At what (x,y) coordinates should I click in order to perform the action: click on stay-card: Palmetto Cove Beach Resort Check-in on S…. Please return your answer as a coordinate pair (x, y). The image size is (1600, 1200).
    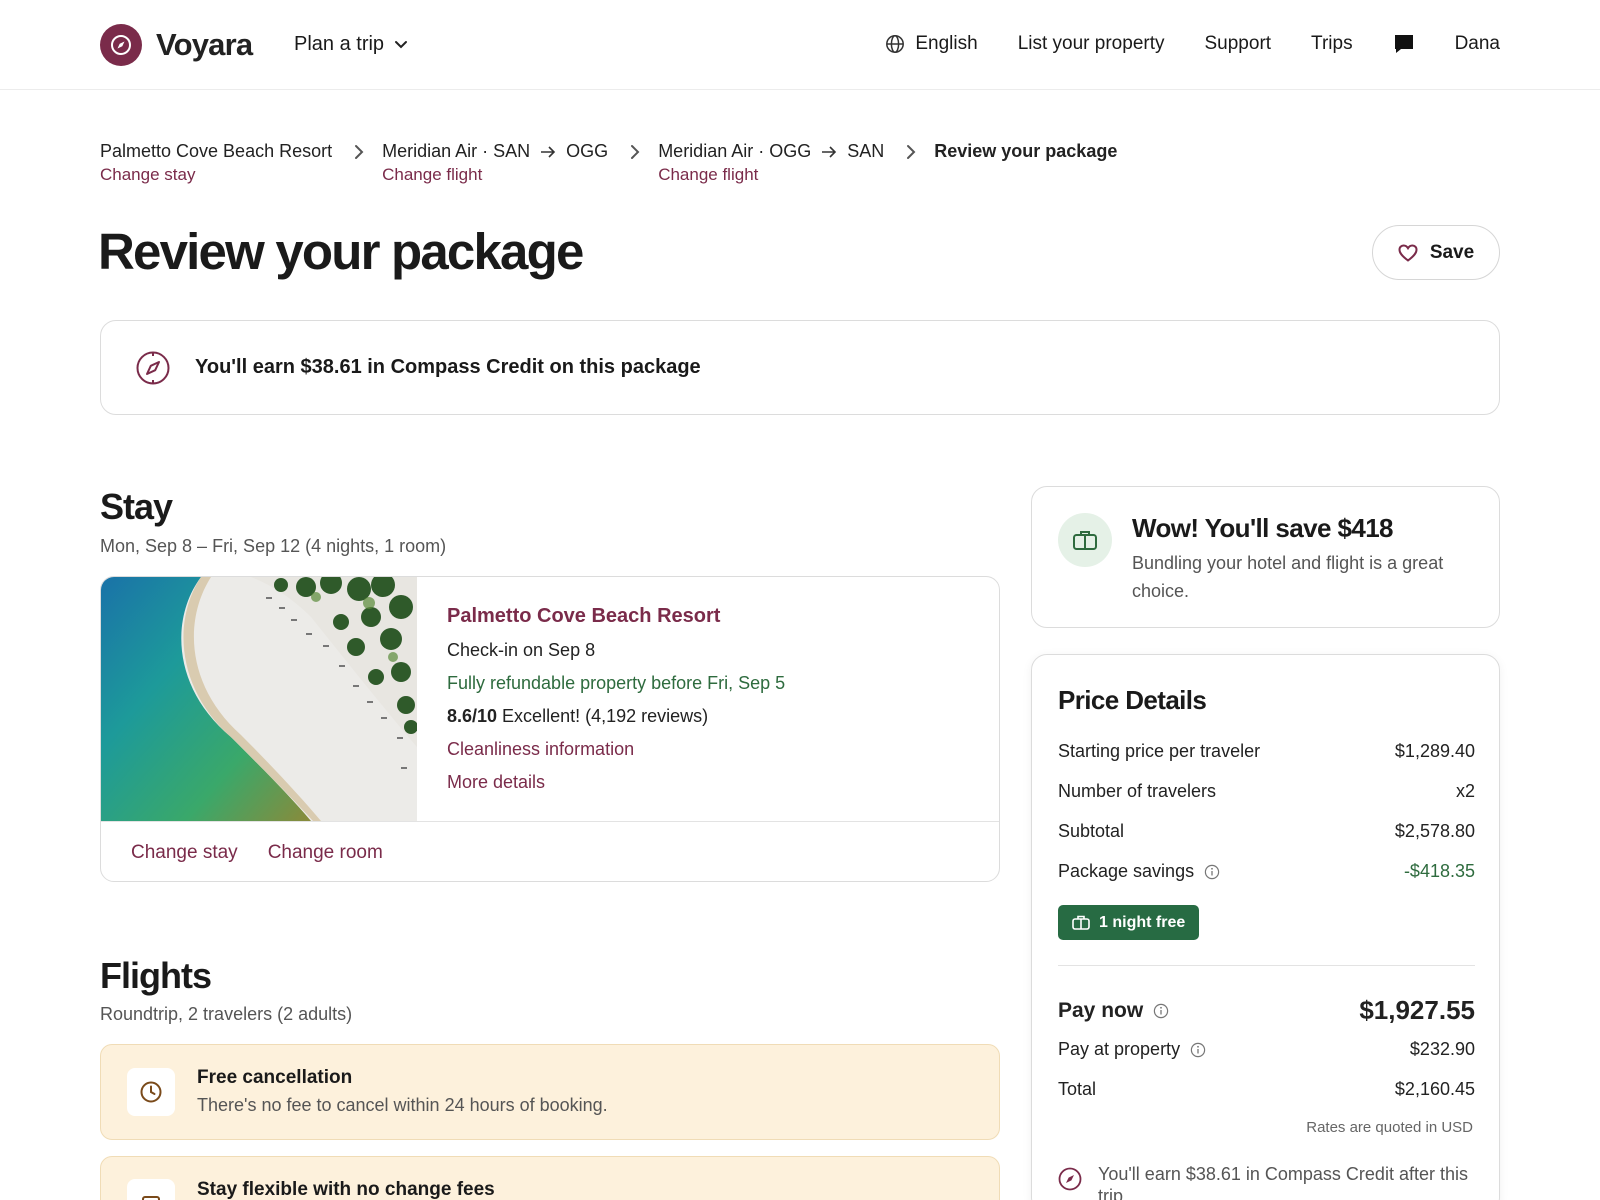
    Looking at the image, I should click on (550, 729).